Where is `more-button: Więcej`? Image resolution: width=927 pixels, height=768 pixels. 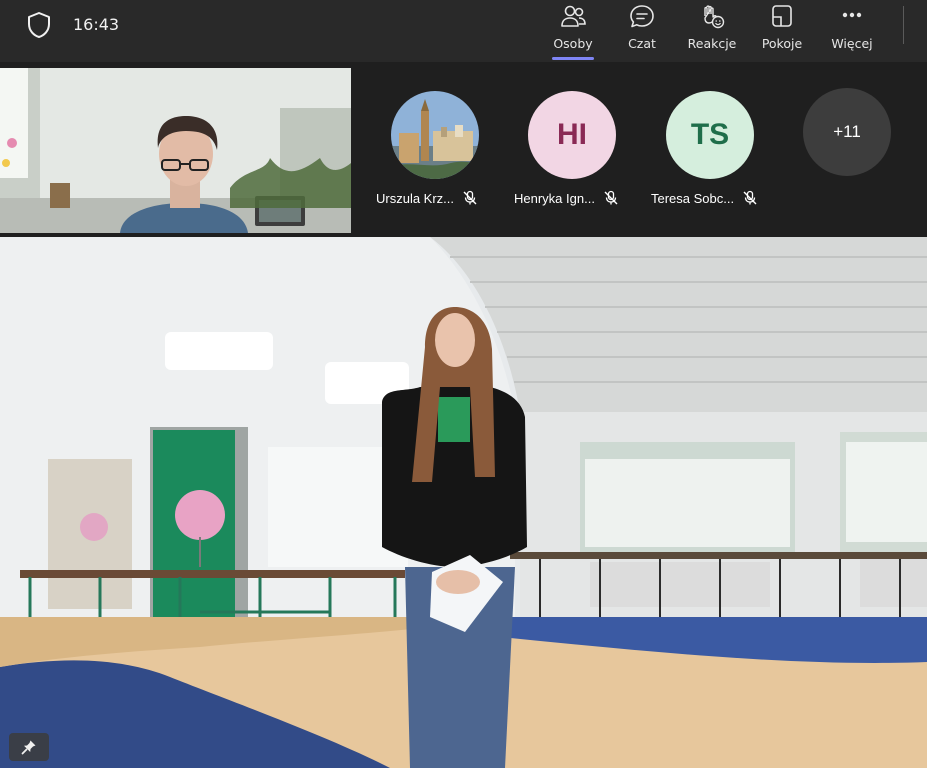 more-button: Więcej is located at coordinates (852, 31).